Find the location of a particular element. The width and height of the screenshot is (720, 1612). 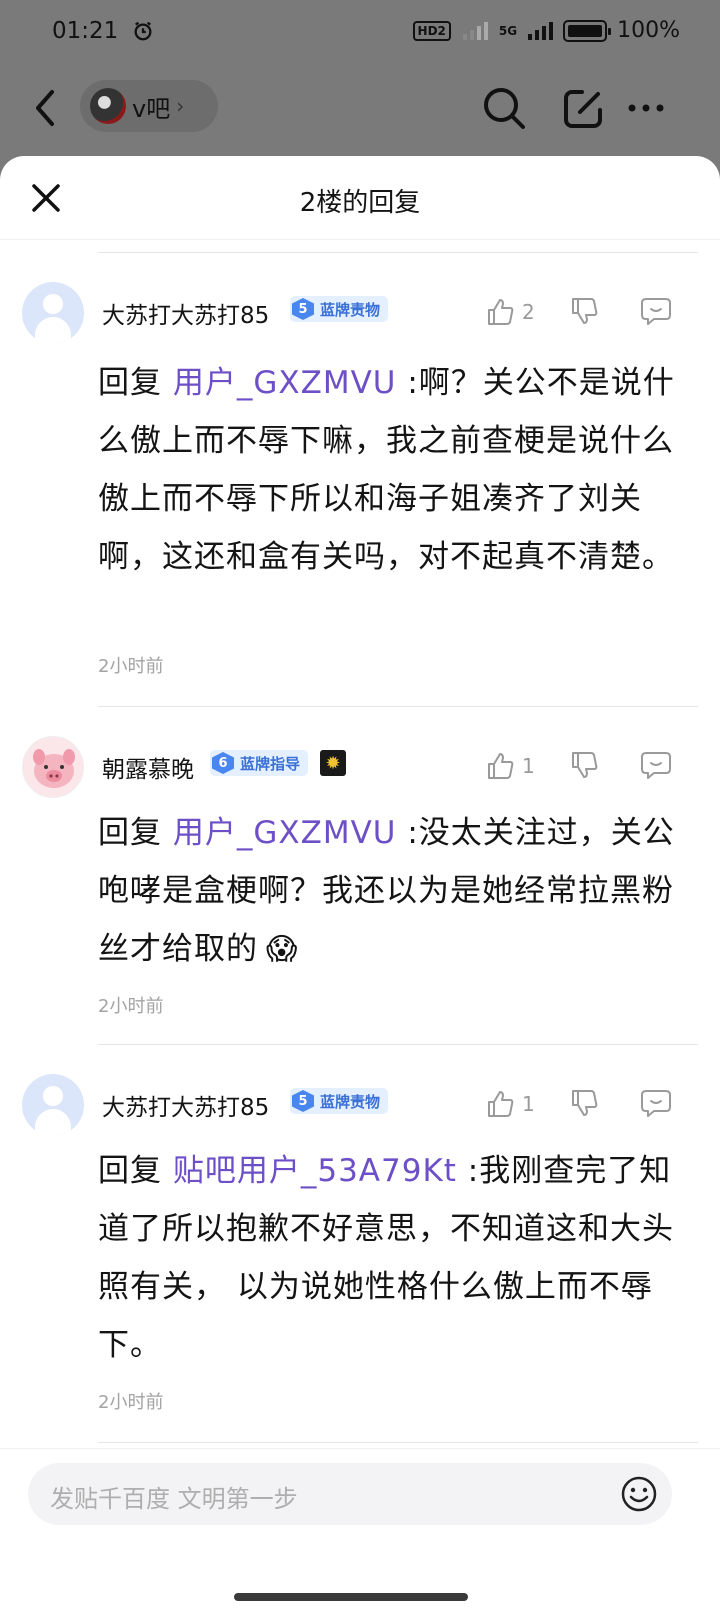

signal-icon is located at coordinates (475, 30).